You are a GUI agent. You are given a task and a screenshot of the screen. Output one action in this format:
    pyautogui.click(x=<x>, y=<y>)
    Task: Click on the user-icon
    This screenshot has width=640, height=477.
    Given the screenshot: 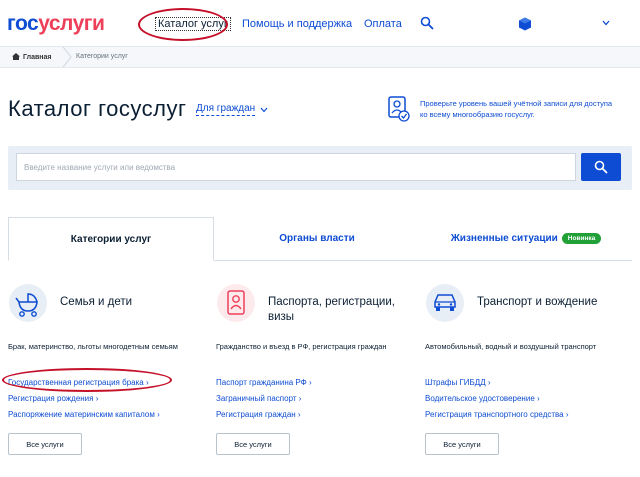 What is the action you would take?
    pyautogui.click(x=525, y=24)
    